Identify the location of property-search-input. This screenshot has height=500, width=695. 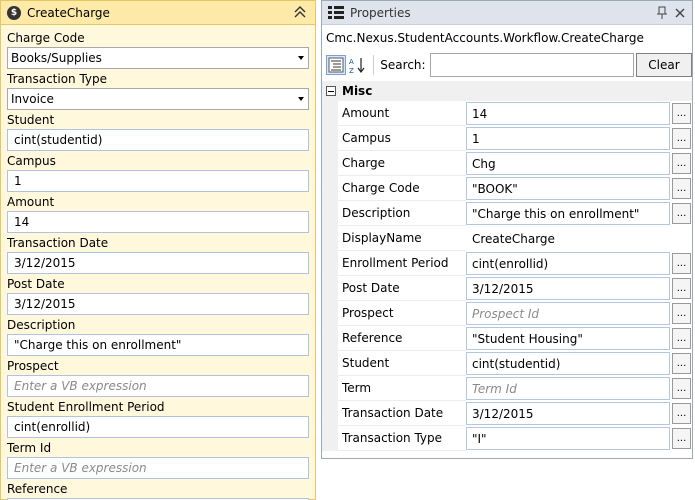
(531, 65).